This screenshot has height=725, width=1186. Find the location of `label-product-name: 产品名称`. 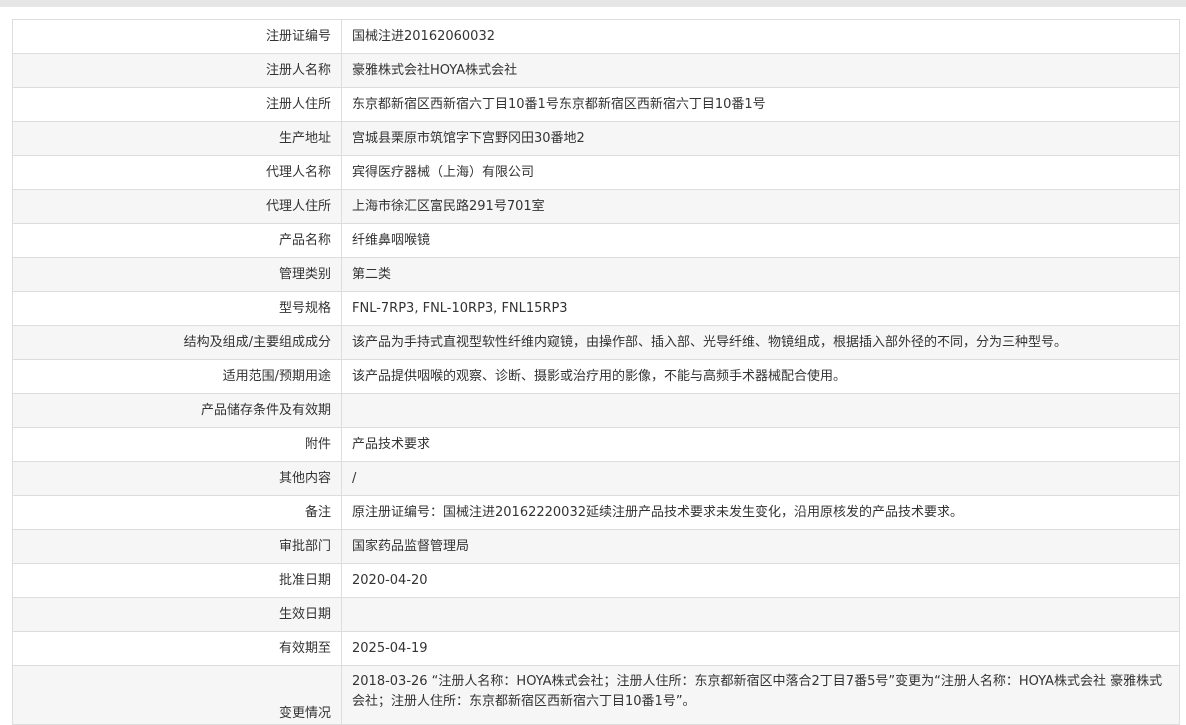

label-product-name: 产品名称 is located at coordinates (177, 240).